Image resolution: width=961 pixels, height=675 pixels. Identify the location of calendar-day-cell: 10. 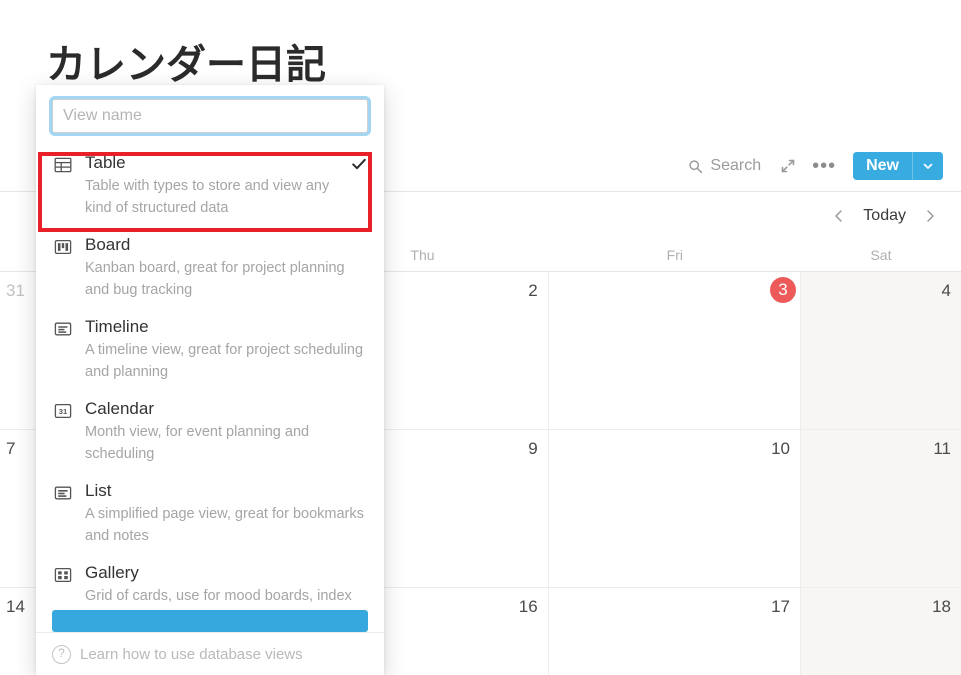
(674, 508).